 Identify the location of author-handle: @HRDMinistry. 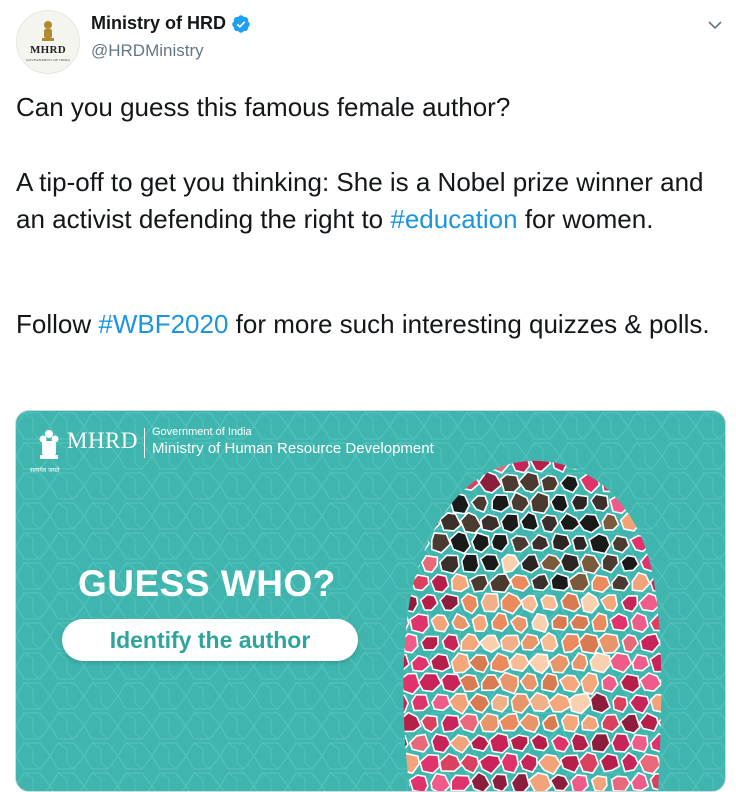
(147, 51).